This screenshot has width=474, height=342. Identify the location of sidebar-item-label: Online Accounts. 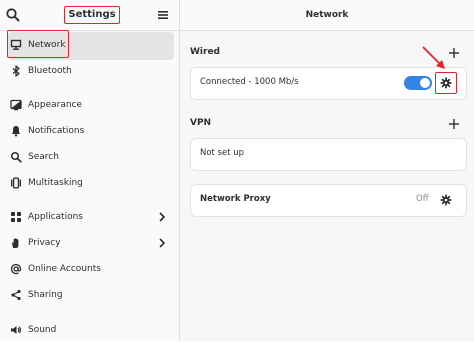
(64, 269).